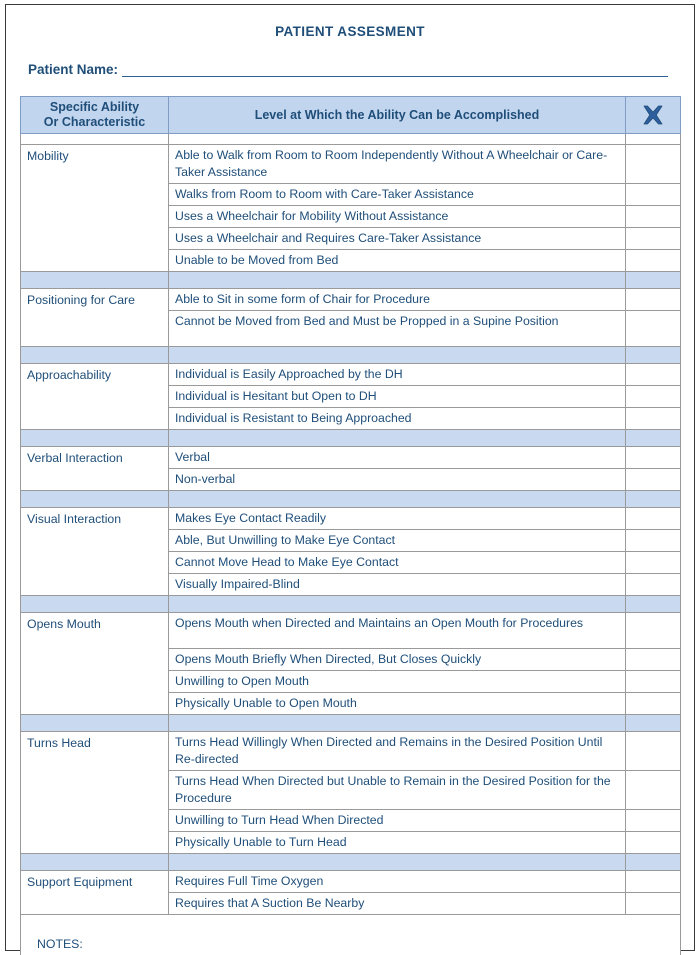  I want to click on ability-label: Visual Interaction, so click(94, 551).